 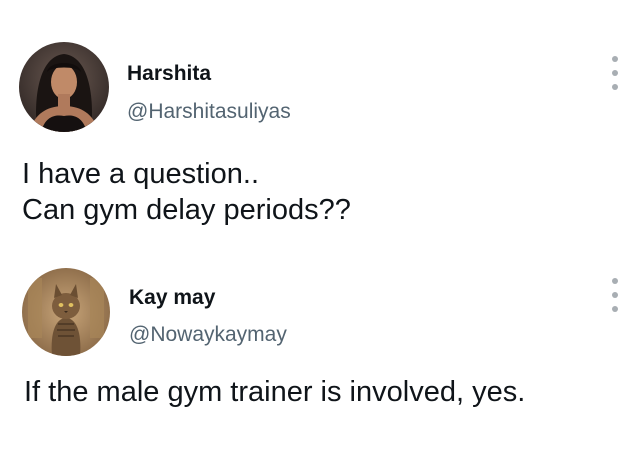 I want to click on tweet-text-line: I have a question.., so click(x=140, y=174).